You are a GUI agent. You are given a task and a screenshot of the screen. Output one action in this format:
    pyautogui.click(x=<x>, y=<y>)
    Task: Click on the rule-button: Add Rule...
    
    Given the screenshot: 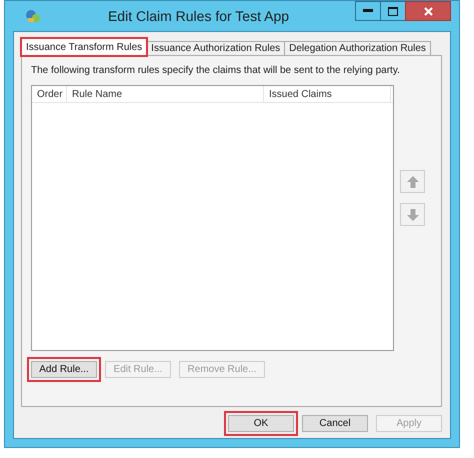 What is the action you would take?
    pyautogui.click(x=64, y=369)
    